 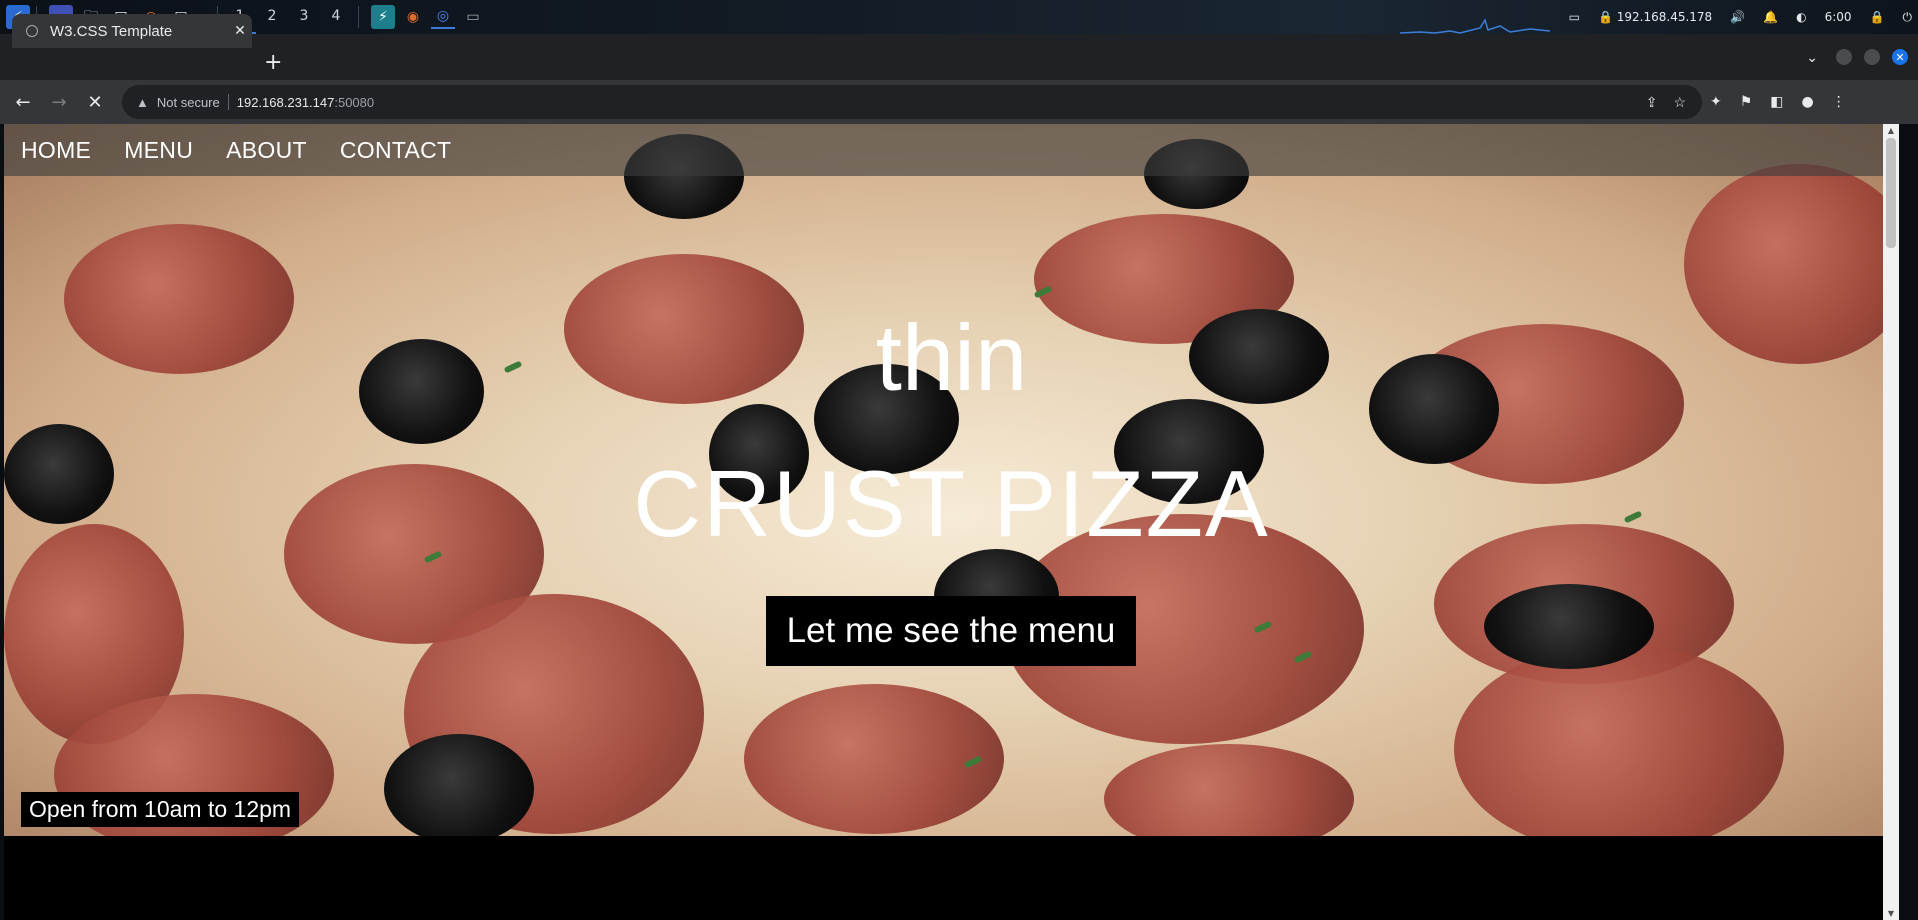 I want to click on network-lock-icon: 🔒 192.168.45.178, so click(x=1655, y=17).